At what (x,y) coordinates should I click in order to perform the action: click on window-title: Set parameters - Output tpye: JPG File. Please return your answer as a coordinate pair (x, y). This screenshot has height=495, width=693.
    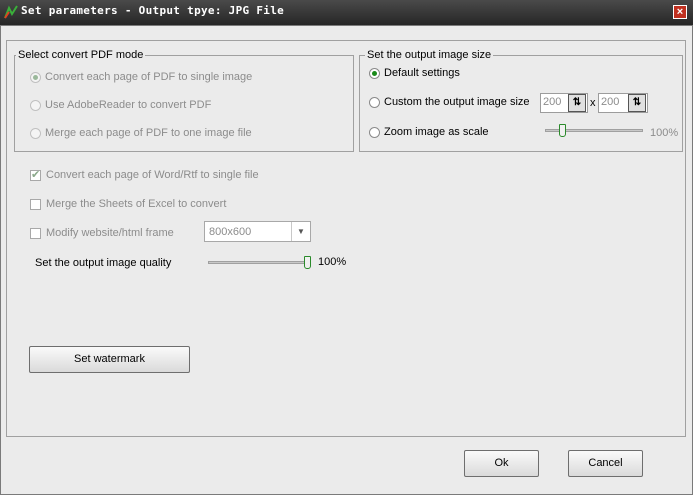
    Looking at the image, I should click on (153, 10).